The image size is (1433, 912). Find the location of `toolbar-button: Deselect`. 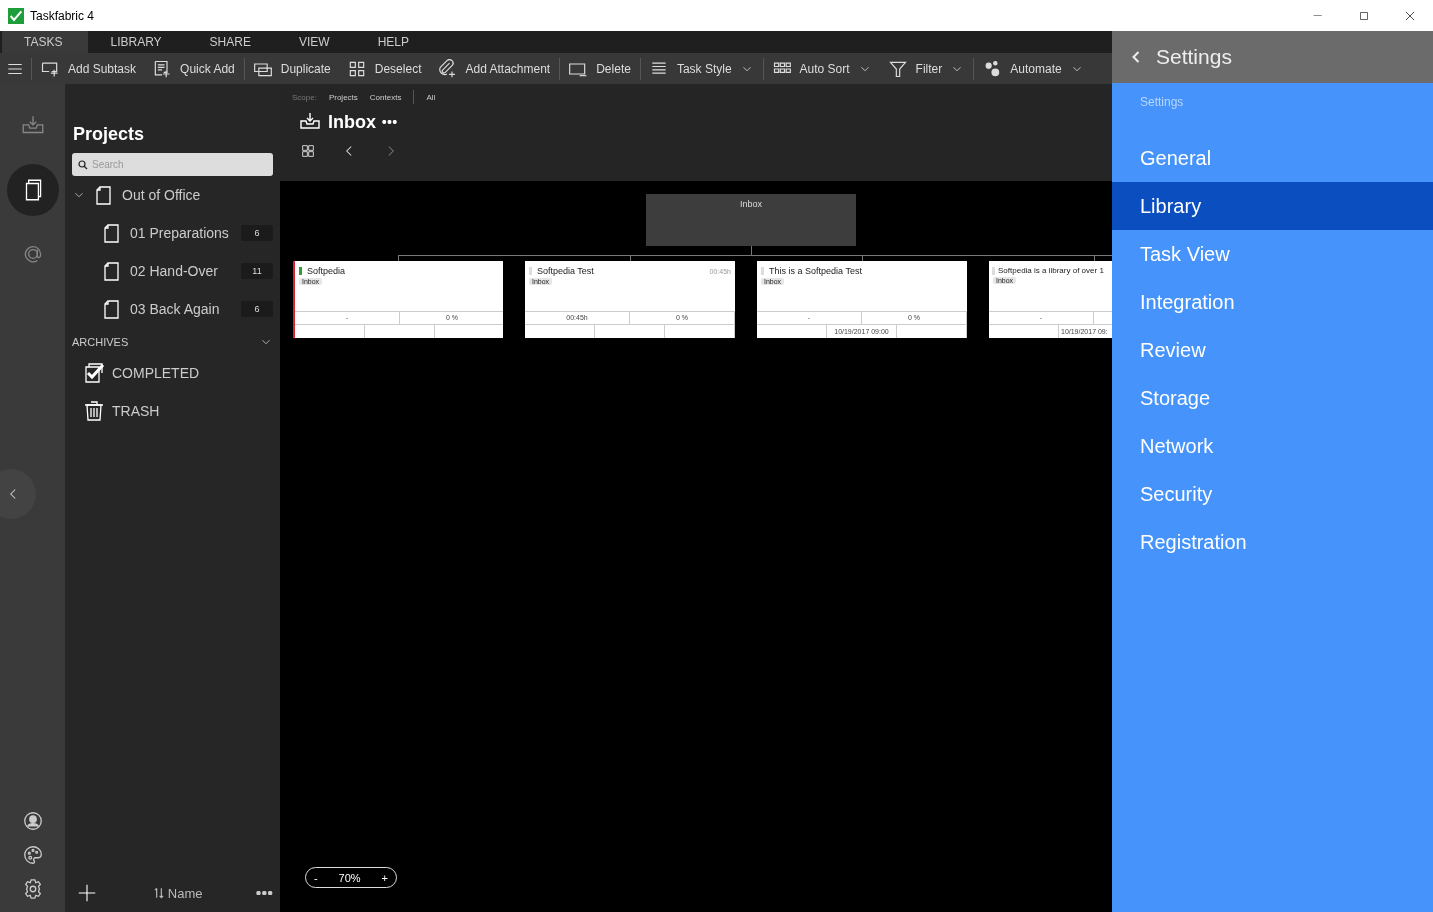

toolbar-button: Deselect is located at coordinates (384, 68).